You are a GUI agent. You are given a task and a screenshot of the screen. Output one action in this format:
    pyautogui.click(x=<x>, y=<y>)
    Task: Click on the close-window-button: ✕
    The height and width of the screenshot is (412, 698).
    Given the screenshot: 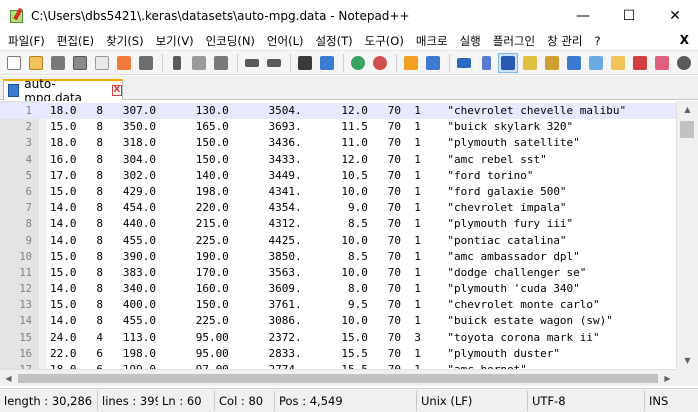 What is the action you would take?
    pyautogui.click(x=675, y=15)
    